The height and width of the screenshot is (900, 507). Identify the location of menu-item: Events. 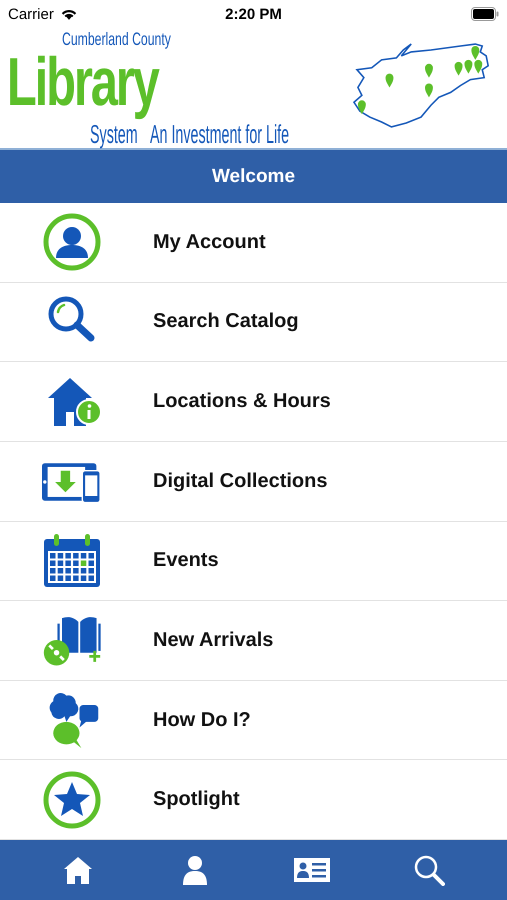
(253, 562).